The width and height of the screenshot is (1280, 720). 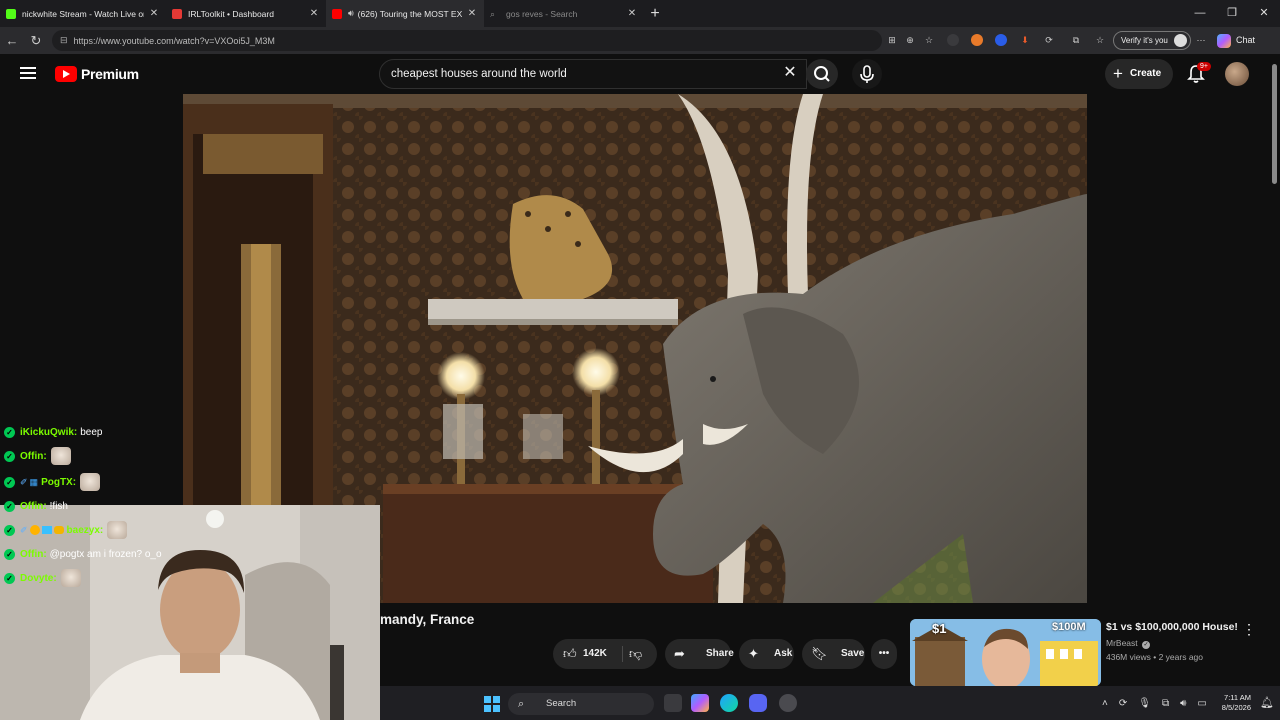 I want to click on search-button, so click(x=822, y=74).